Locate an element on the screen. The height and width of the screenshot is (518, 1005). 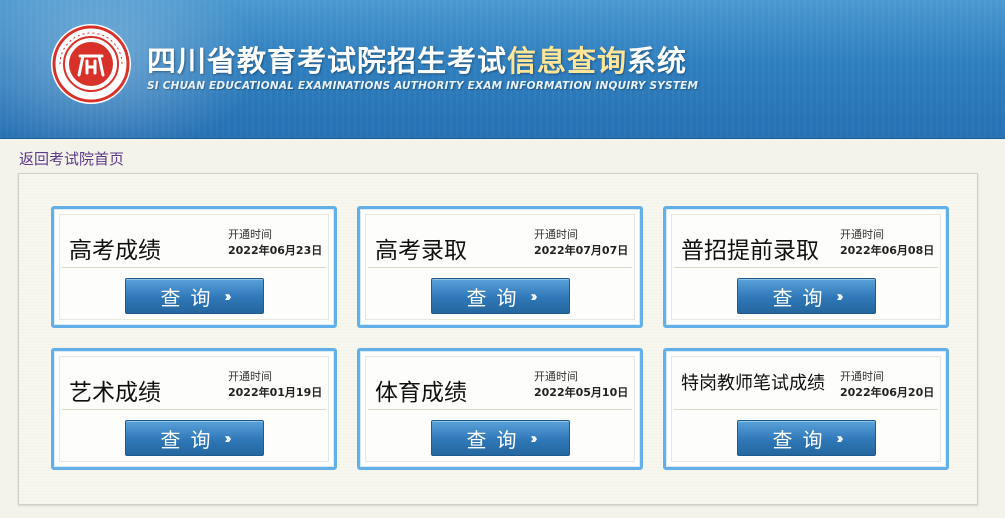
site-title: 四川省教育考试院招生考试信息查询系统 is located at coordinates (417, 59).